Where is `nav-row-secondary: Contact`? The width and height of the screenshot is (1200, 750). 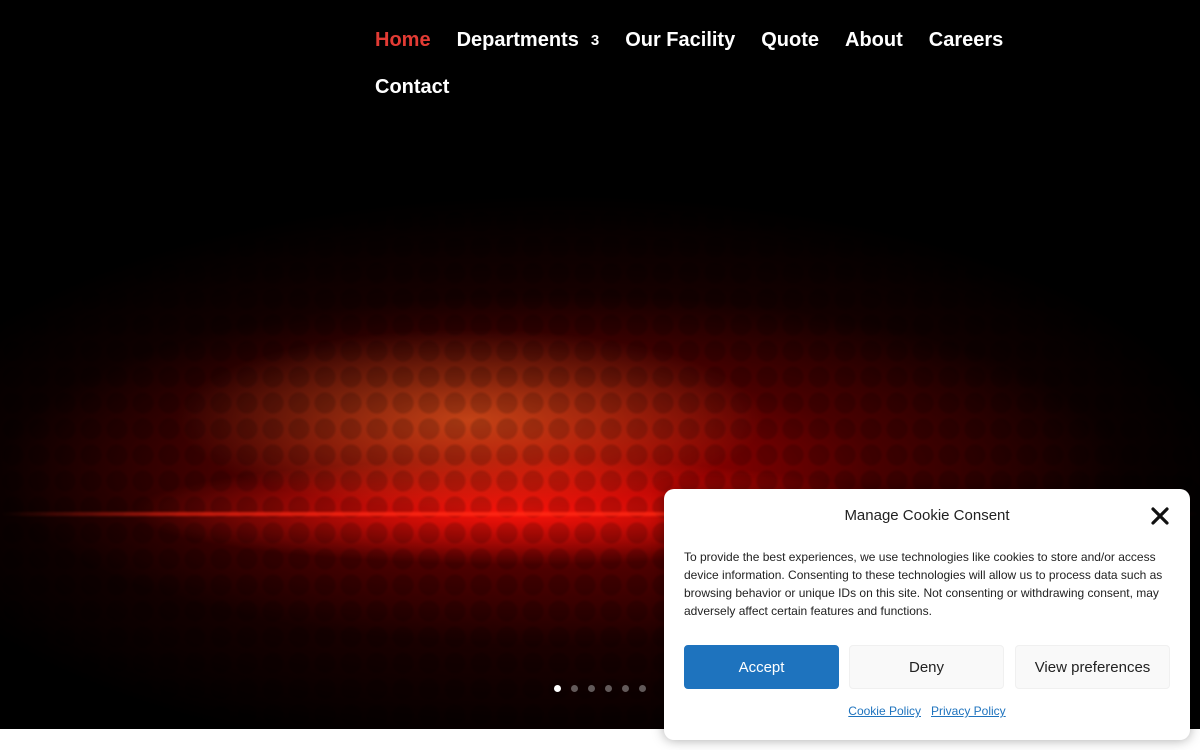 nav-row-secondary: Contact is located at coordinates (705, 87).